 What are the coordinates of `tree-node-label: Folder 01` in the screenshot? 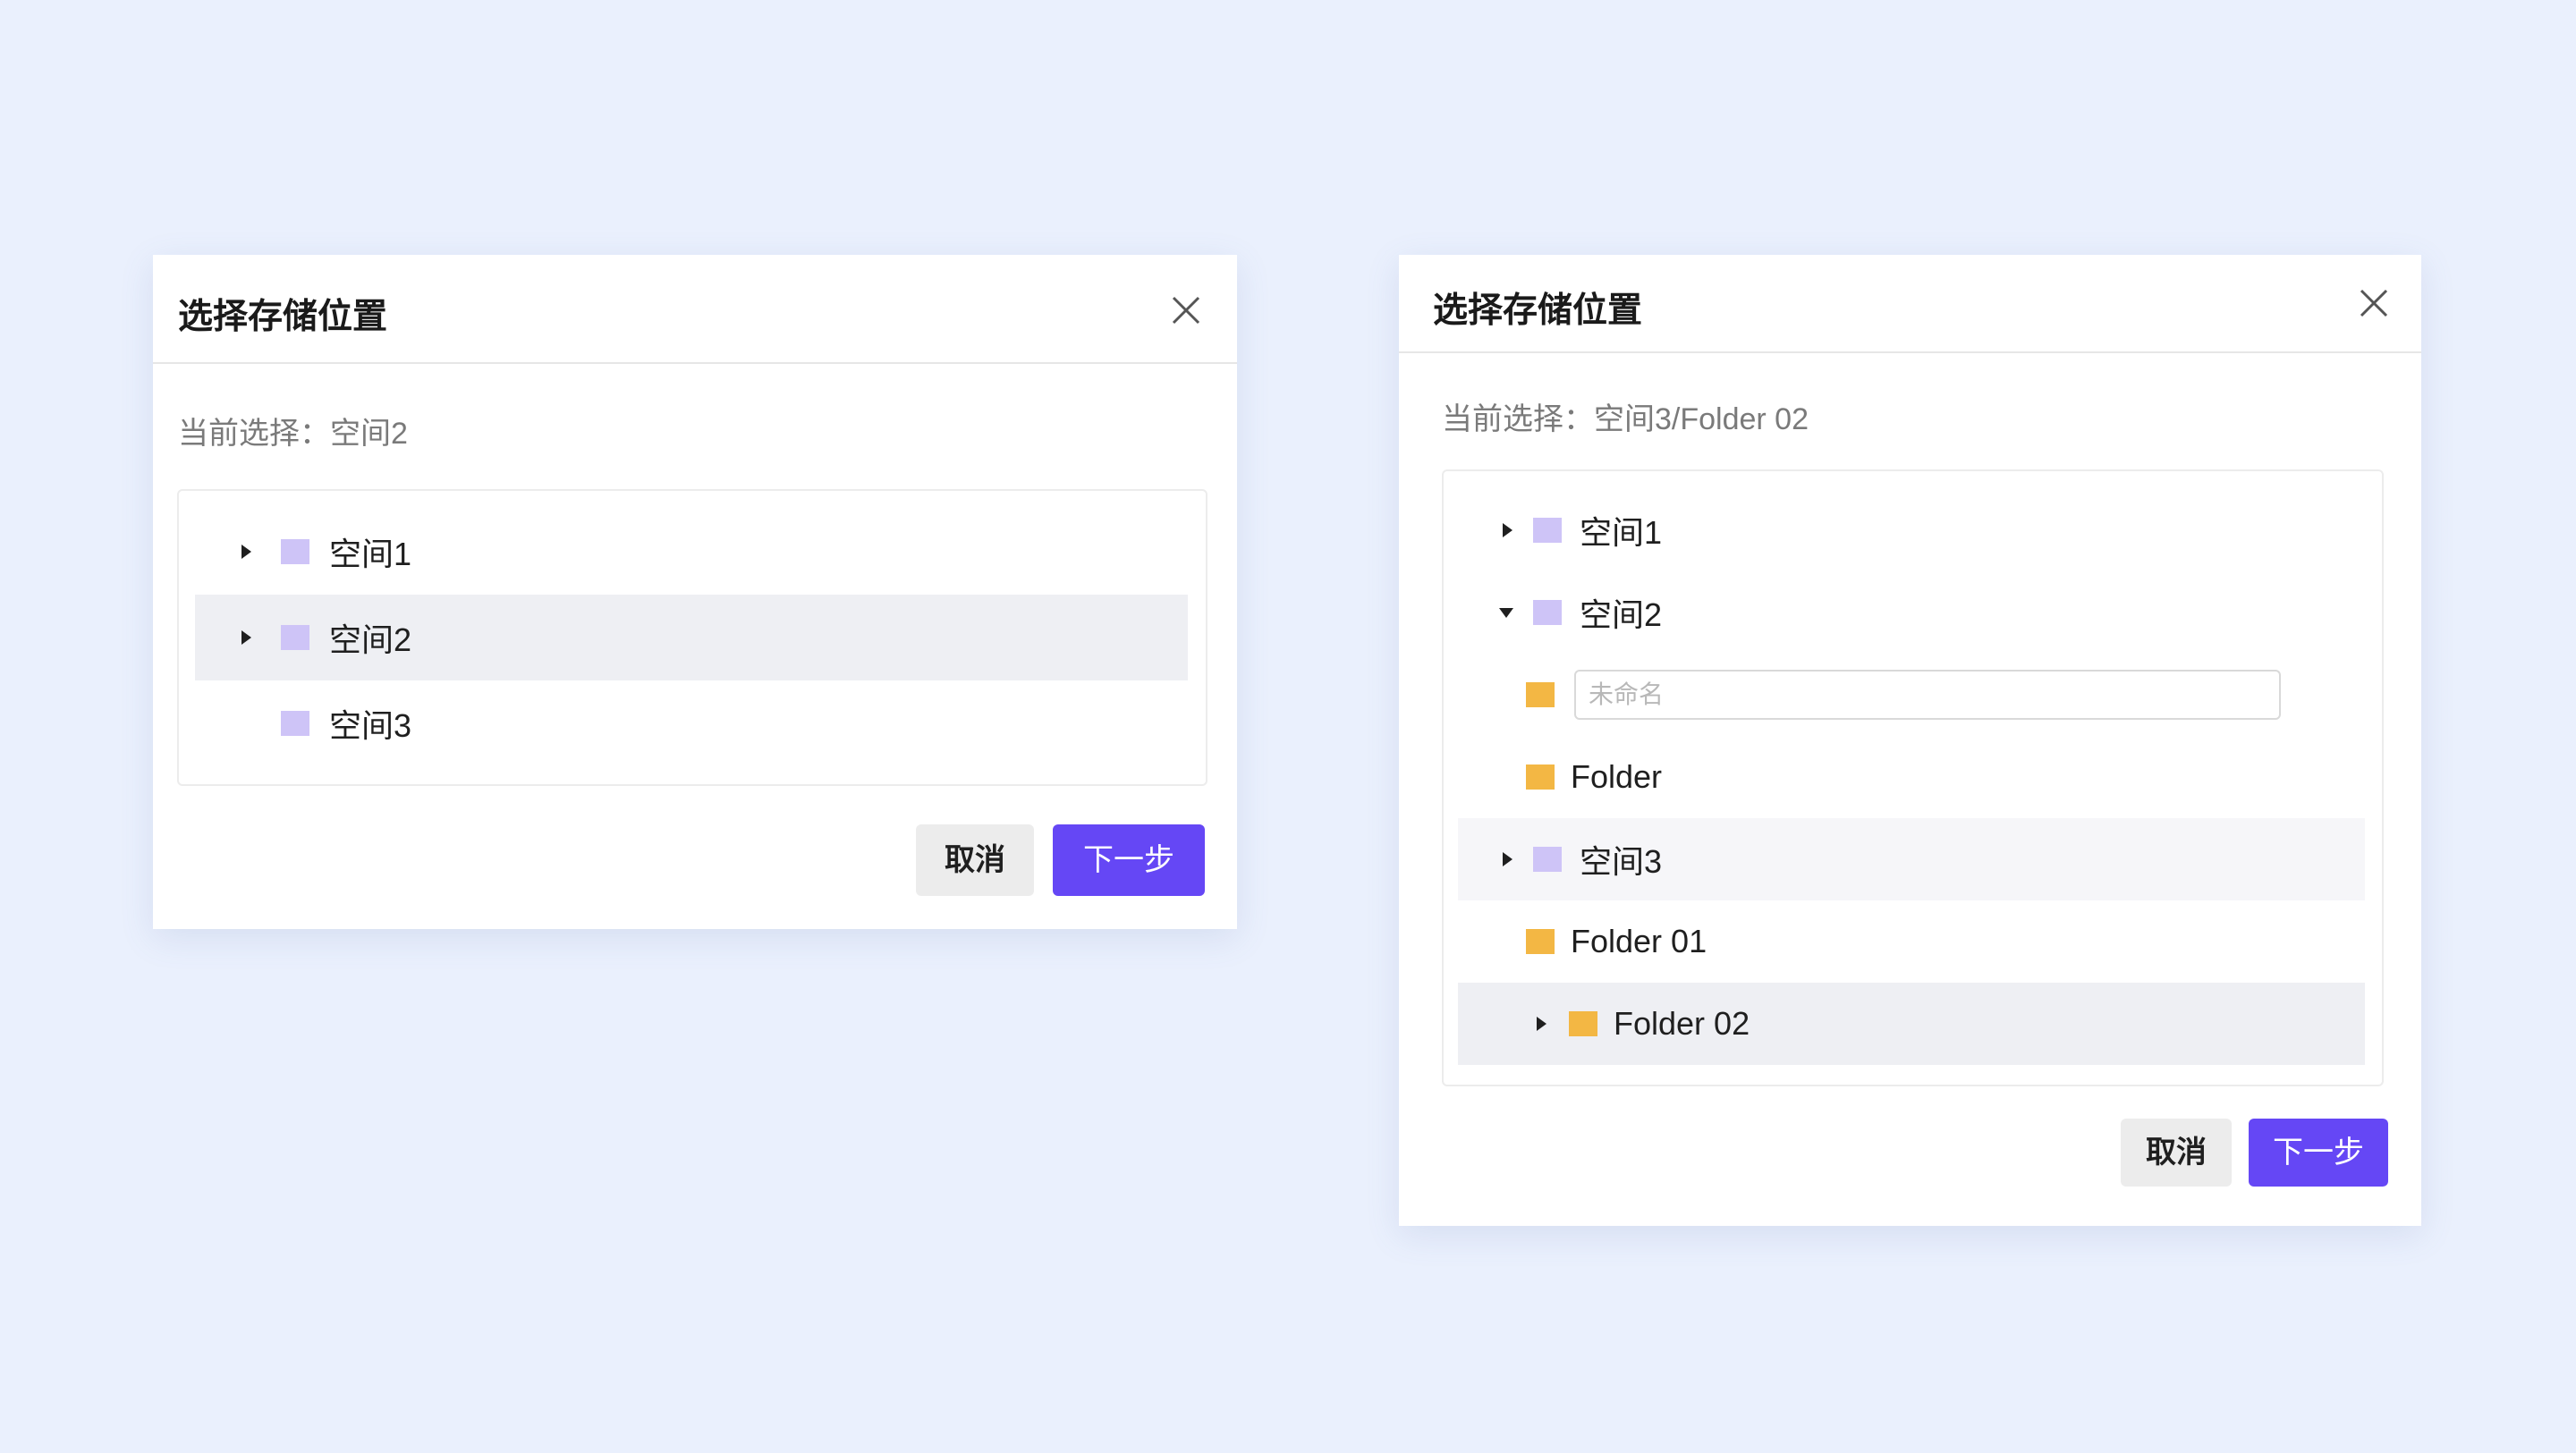 It's located at (1639, 941).